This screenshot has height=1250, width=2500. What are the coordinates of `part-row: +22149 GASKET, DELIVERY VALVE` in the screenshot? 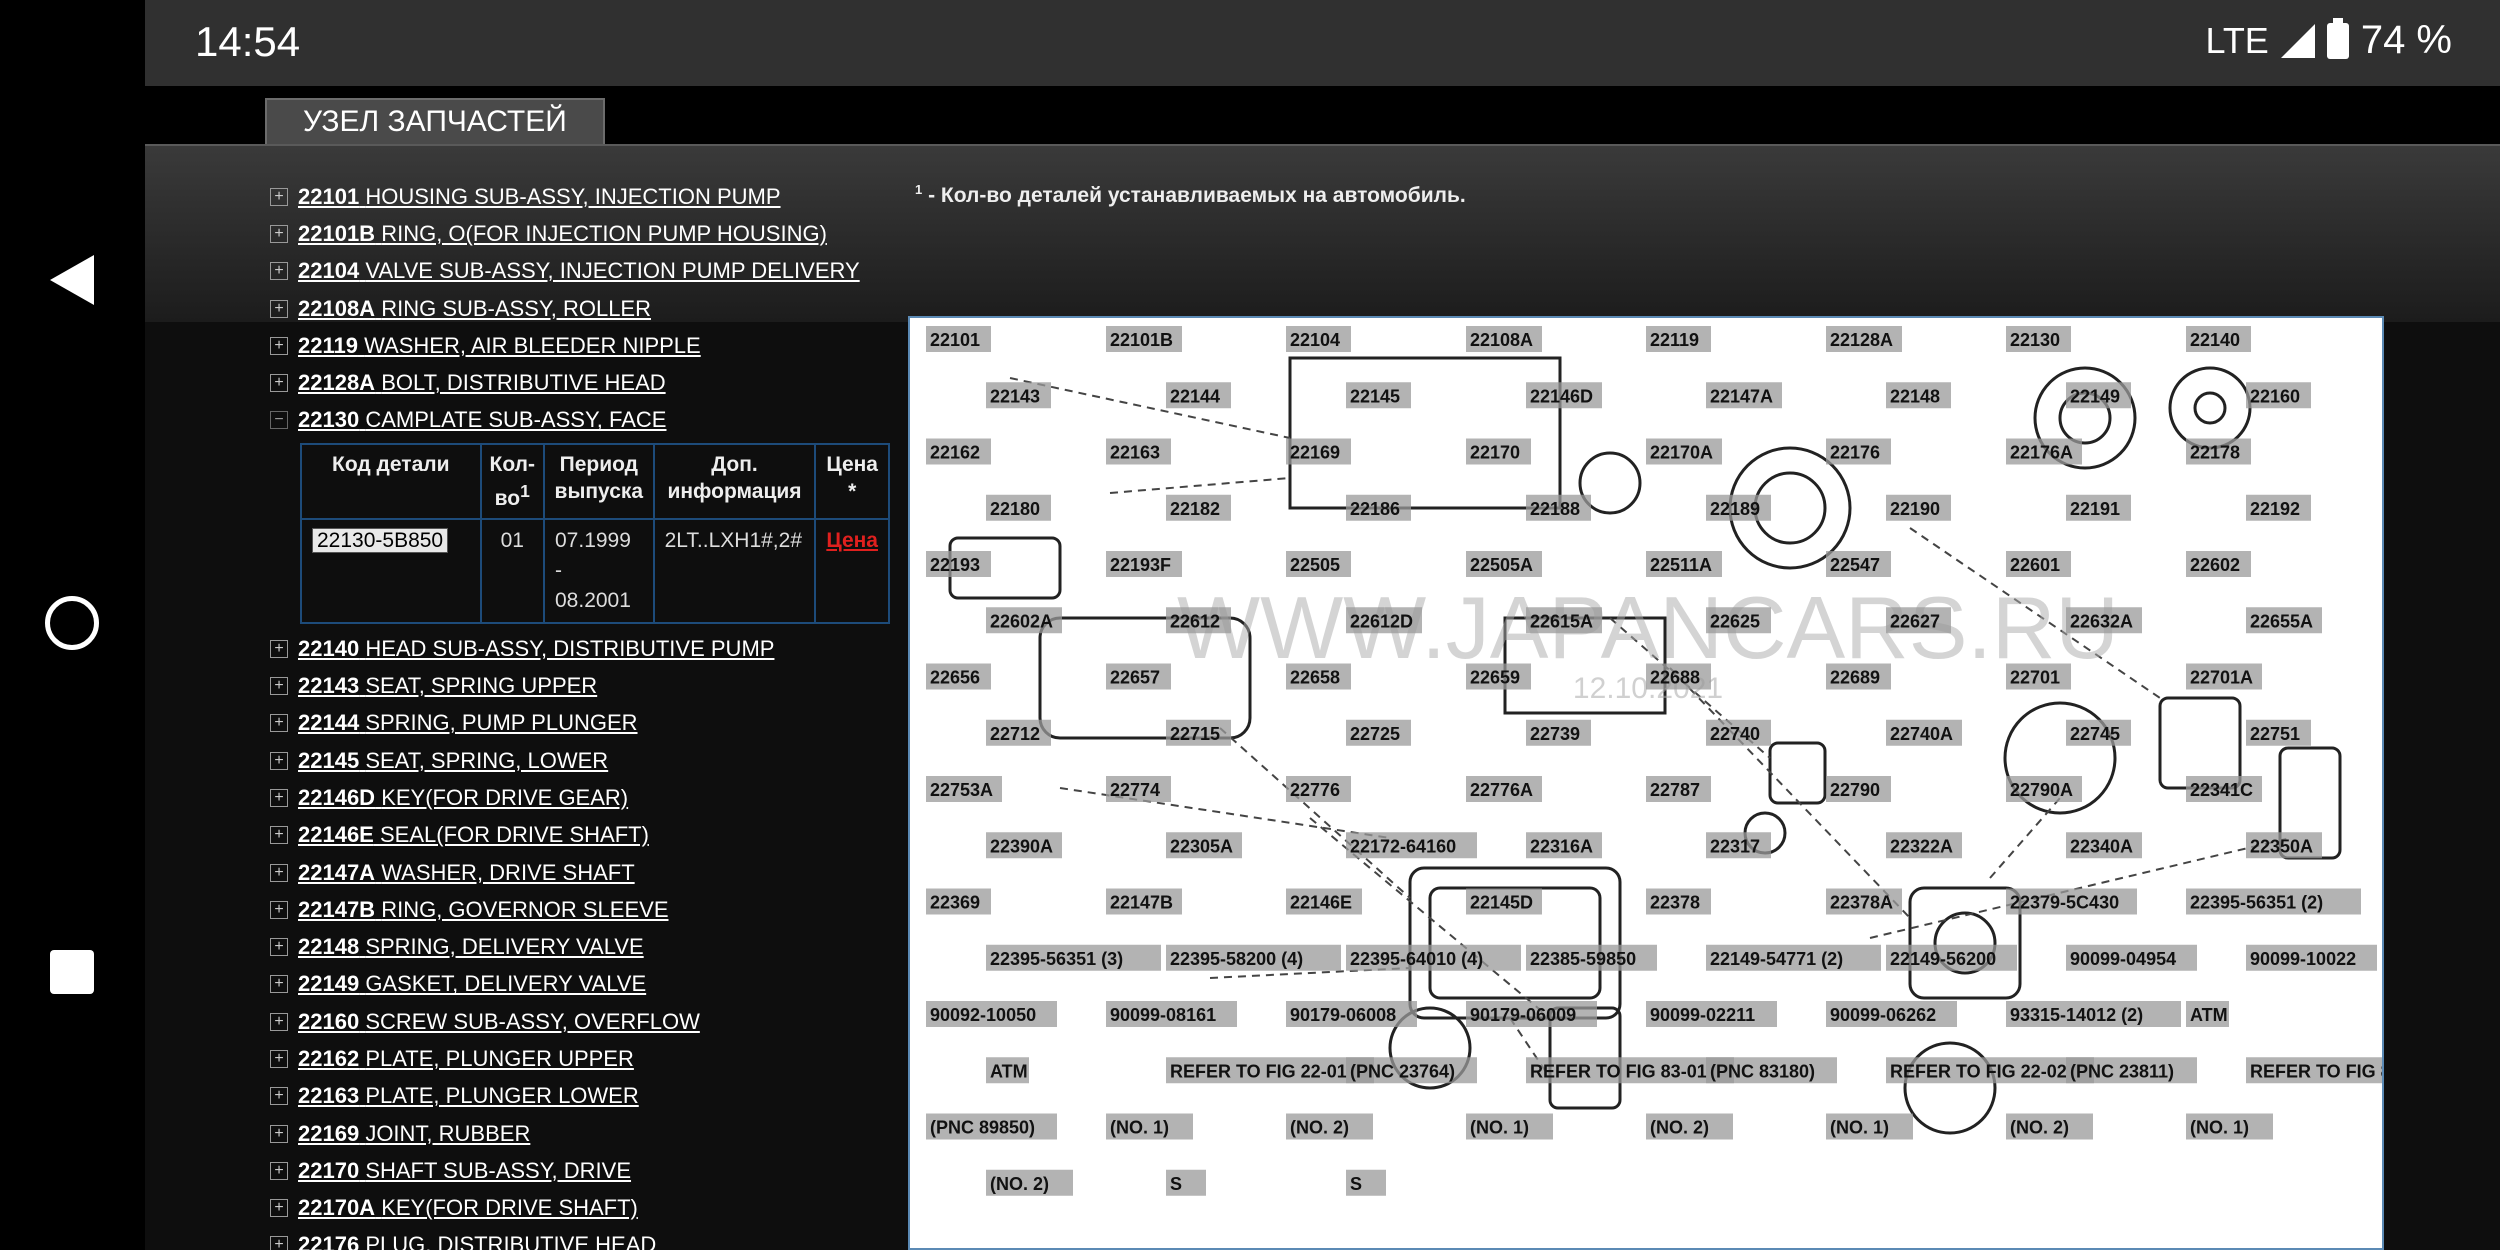 It's located at (580, 984).